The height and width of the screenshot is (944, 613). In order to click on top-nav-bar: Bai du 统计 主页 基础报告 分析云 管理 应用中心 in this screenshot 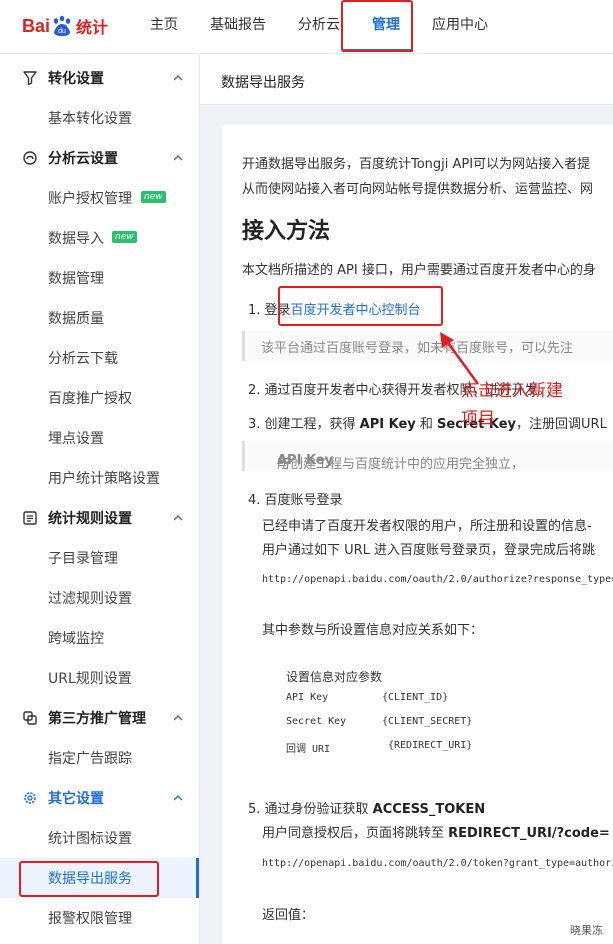, I will do `click(306, 27)`.